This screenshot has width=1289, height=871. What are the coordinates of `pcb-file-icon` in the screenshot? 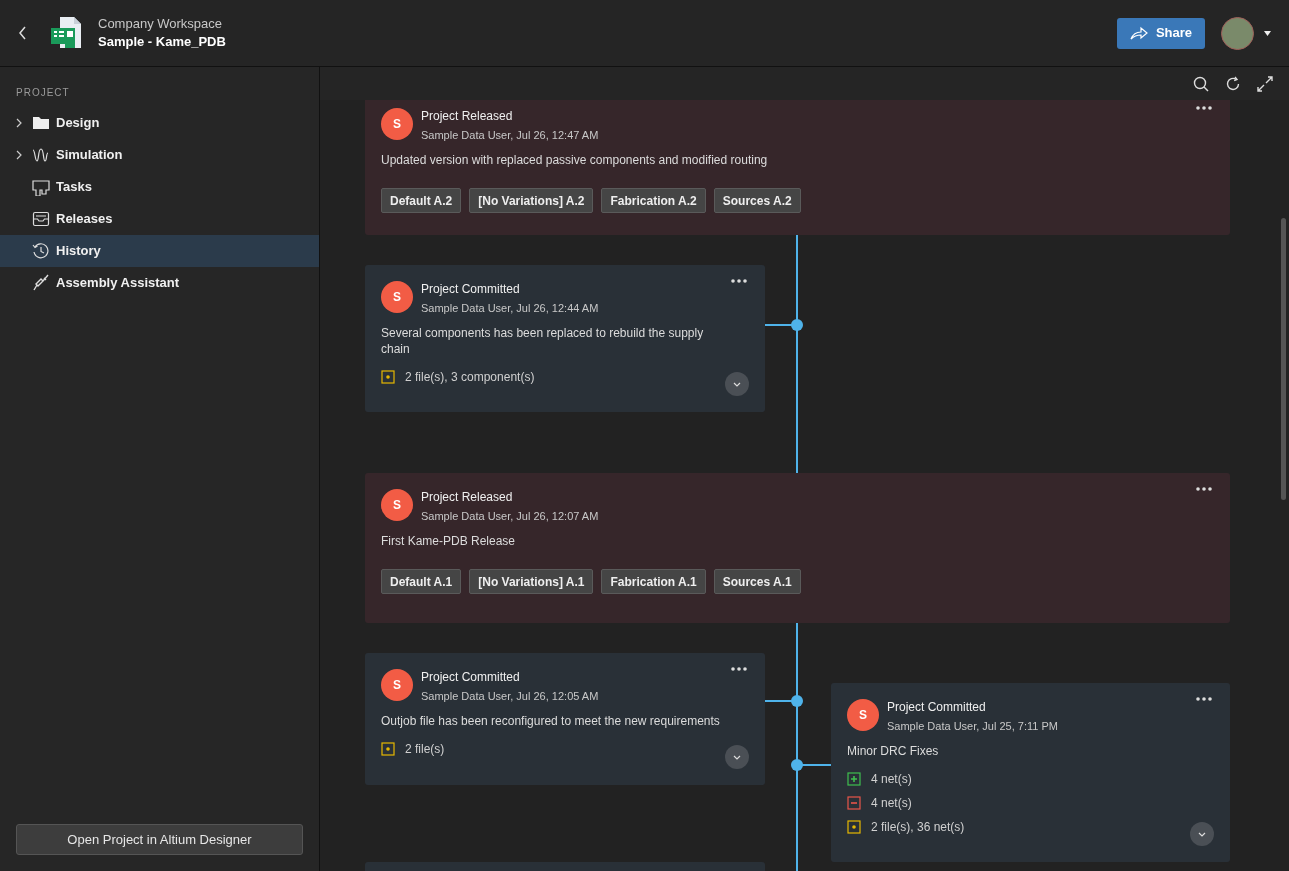 It's located at (66, 33).